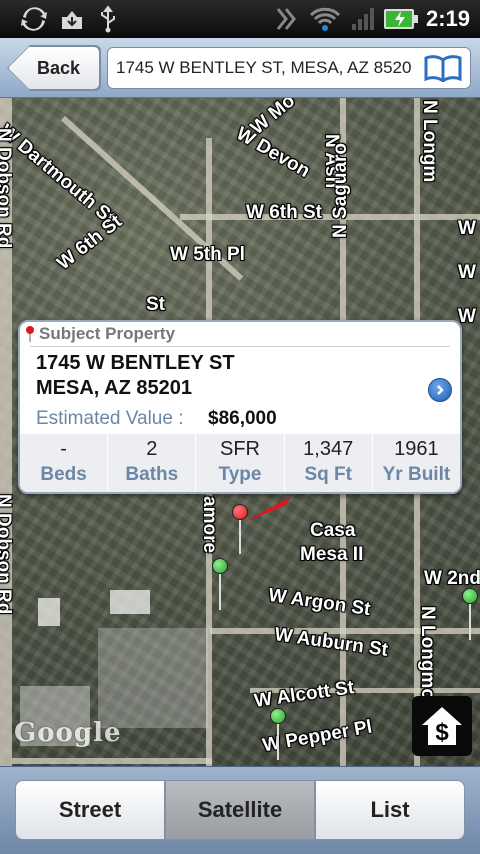  Describe the element at coordinates (60, 174) in the screenshot. I see `street-label: W Dartmouth St` at that location.